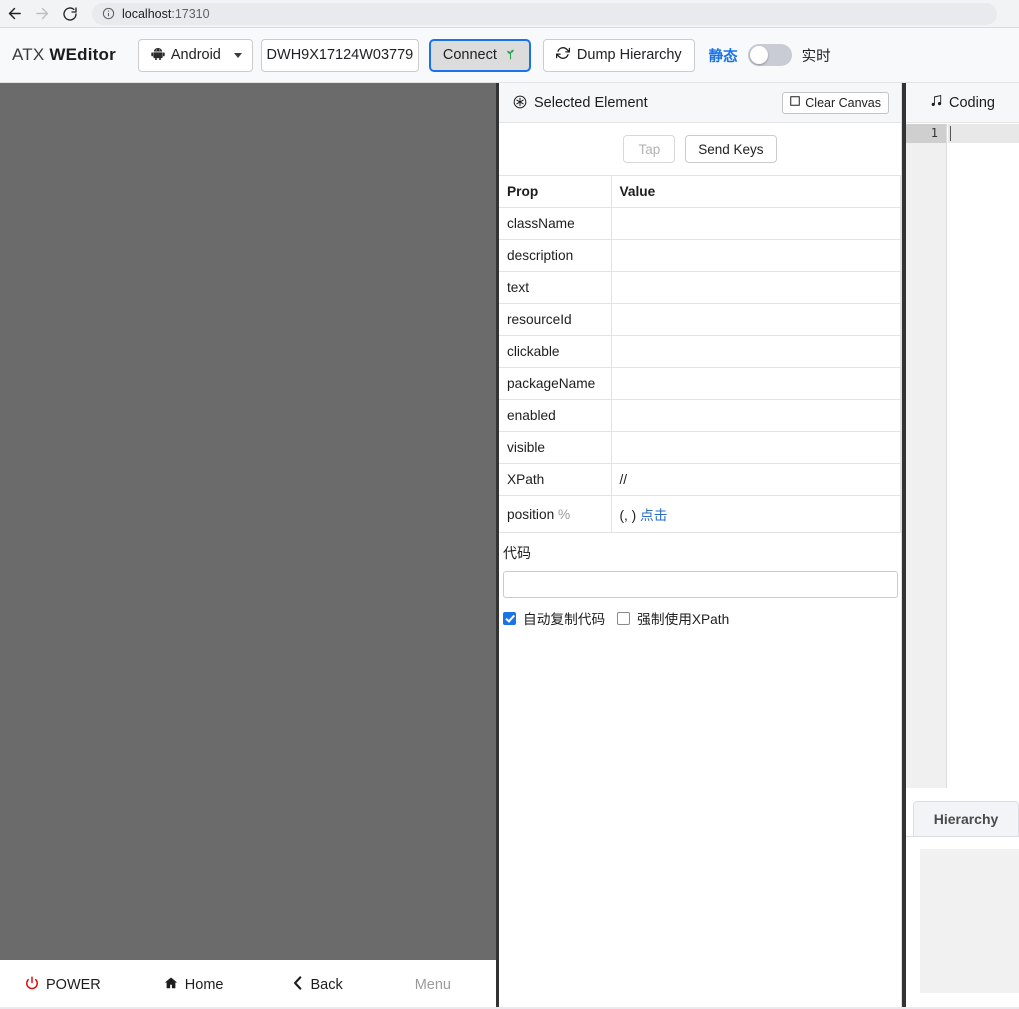 Image resolution: width=1019 pixels, height=1009 pixels. I want to click on table-row: description, so click(700, 255).